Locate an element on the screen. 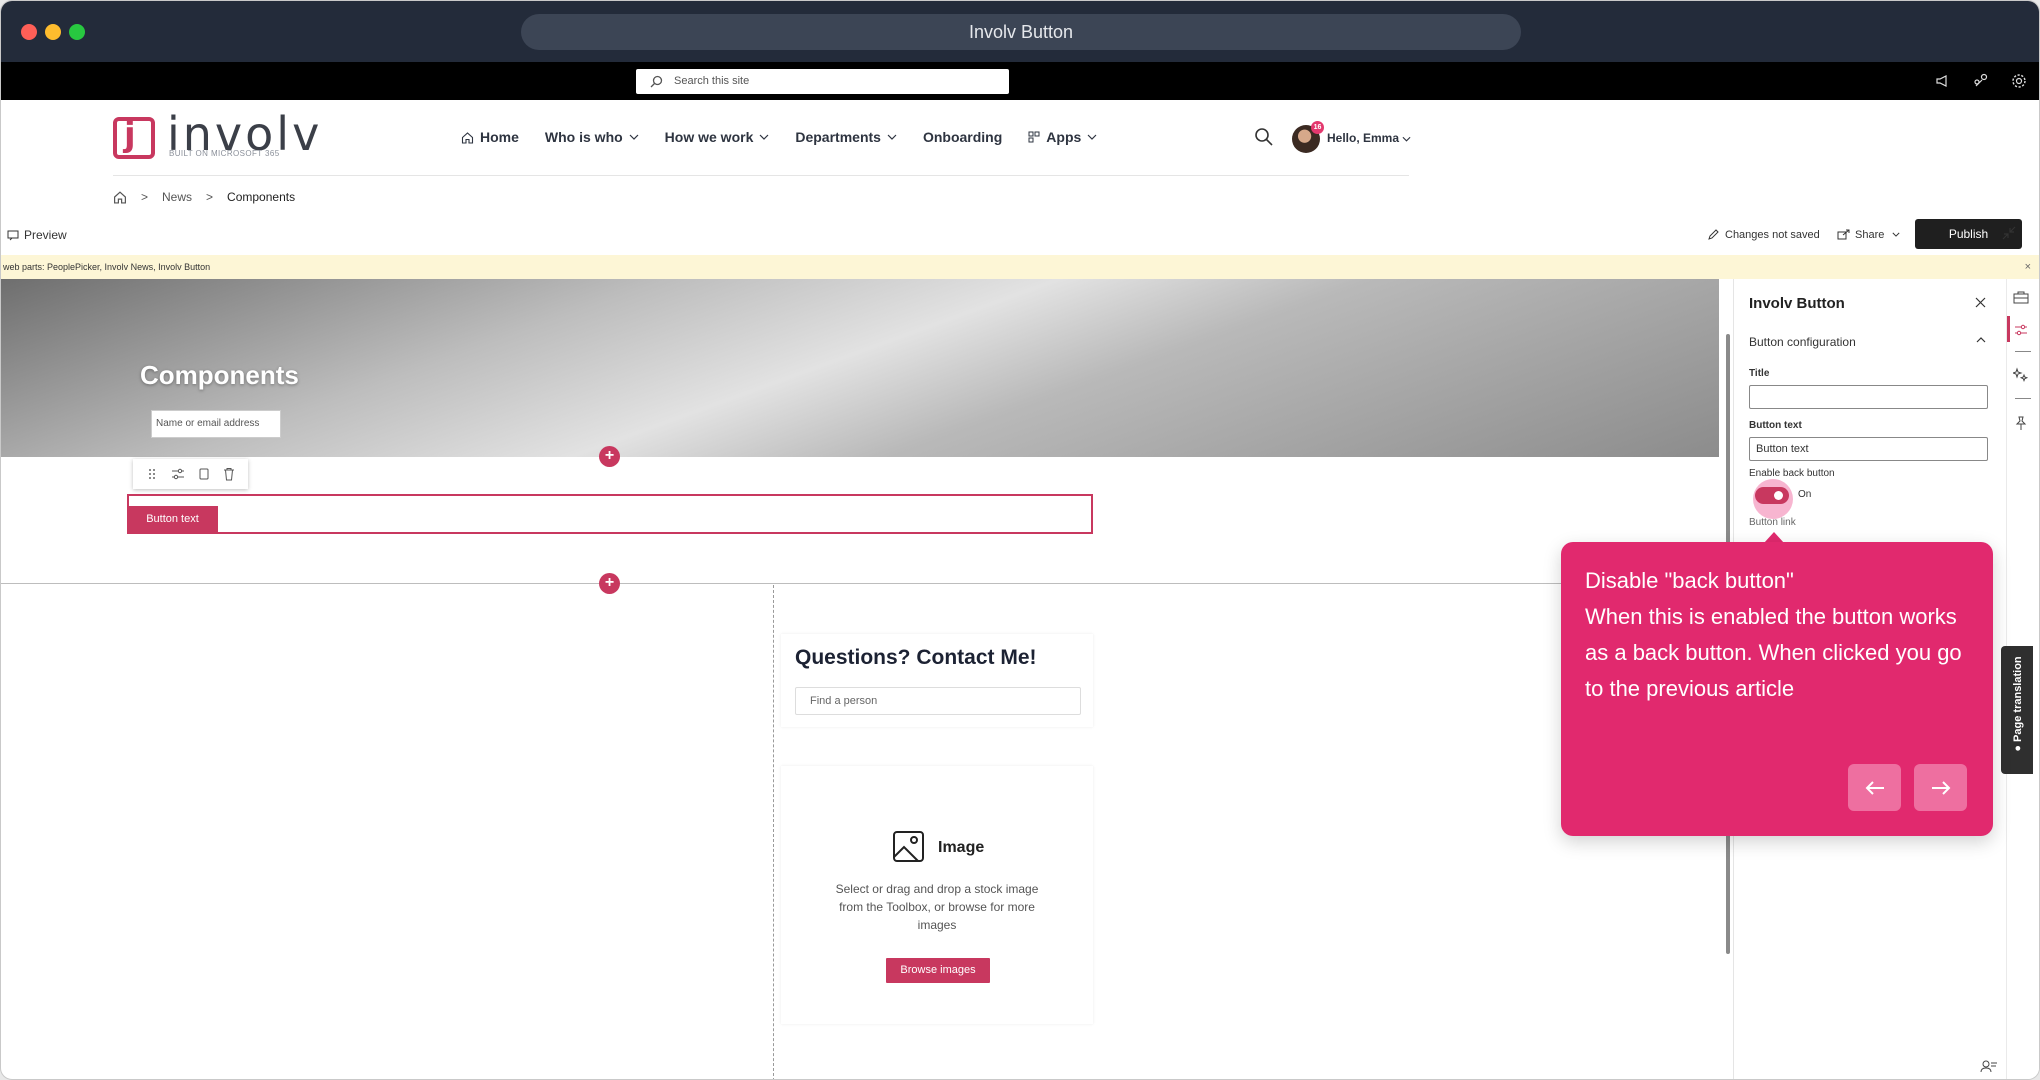  nav-item-onboarding: Onboarding is located at coordinates (962, 137).